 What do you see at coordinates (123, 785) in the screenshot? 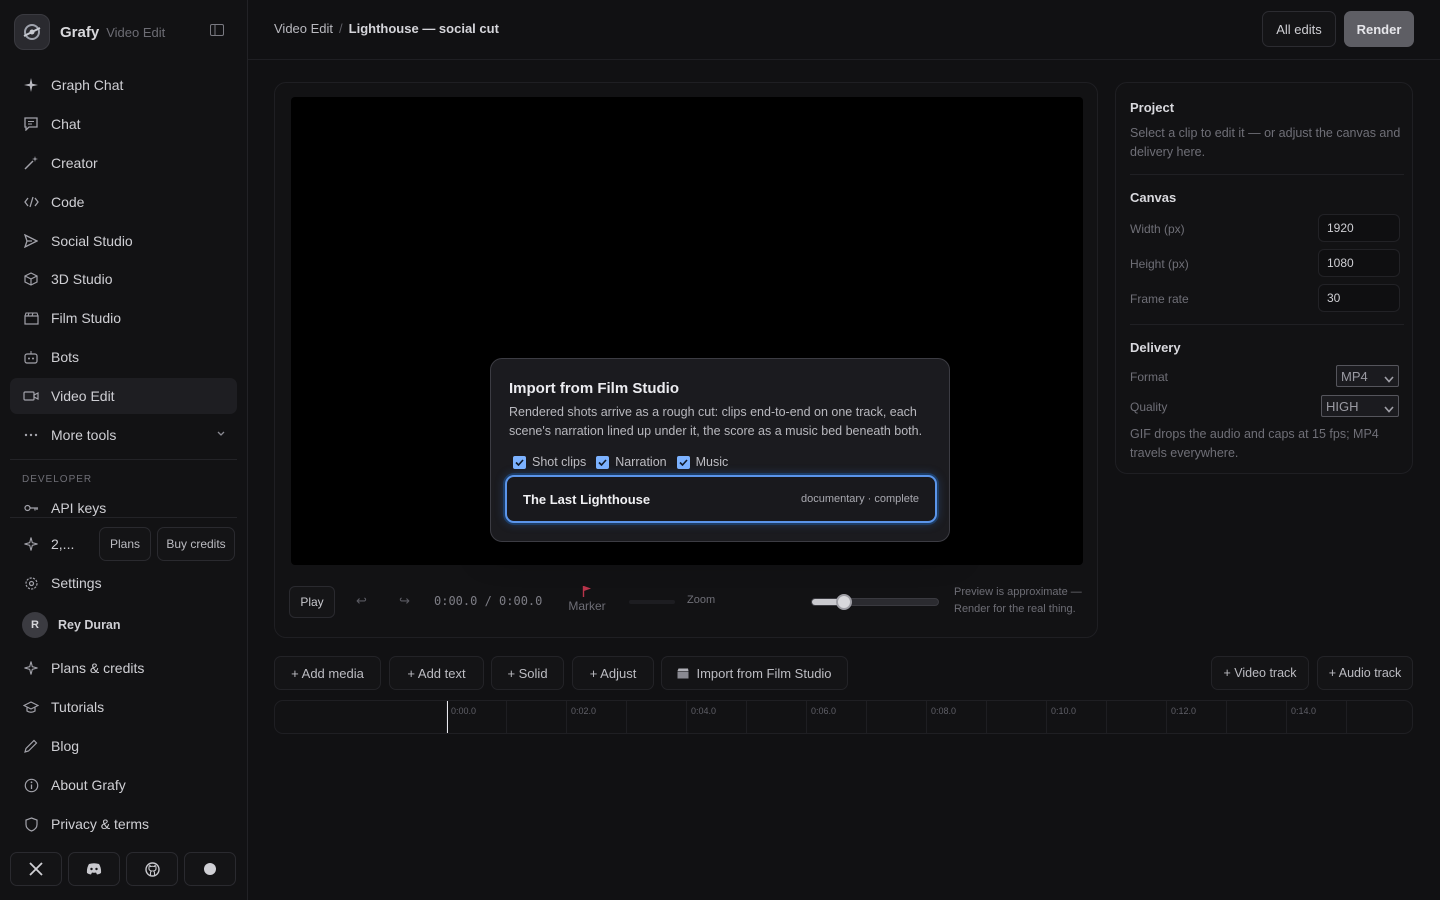
I see `nav-item-about: About Grafy` at bounding box center [123, 785].